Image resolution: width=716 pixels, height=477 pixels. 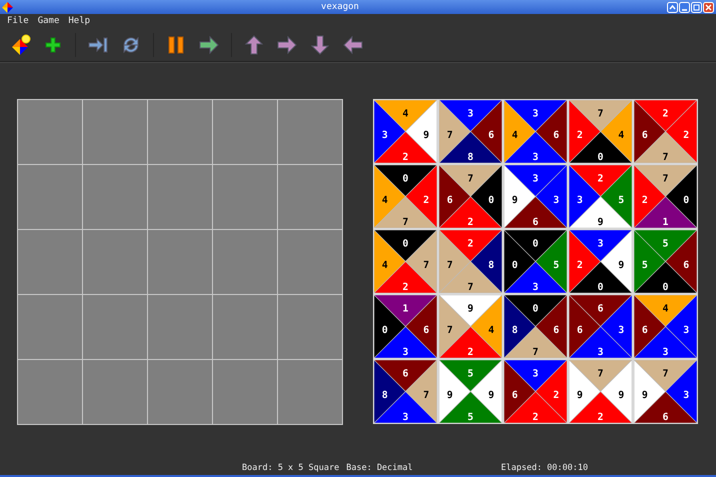 What do you see at coordinates (600, 326) in the screenshot?
I see `tile: 6 3 3 6` at bounding box center [600, 326].